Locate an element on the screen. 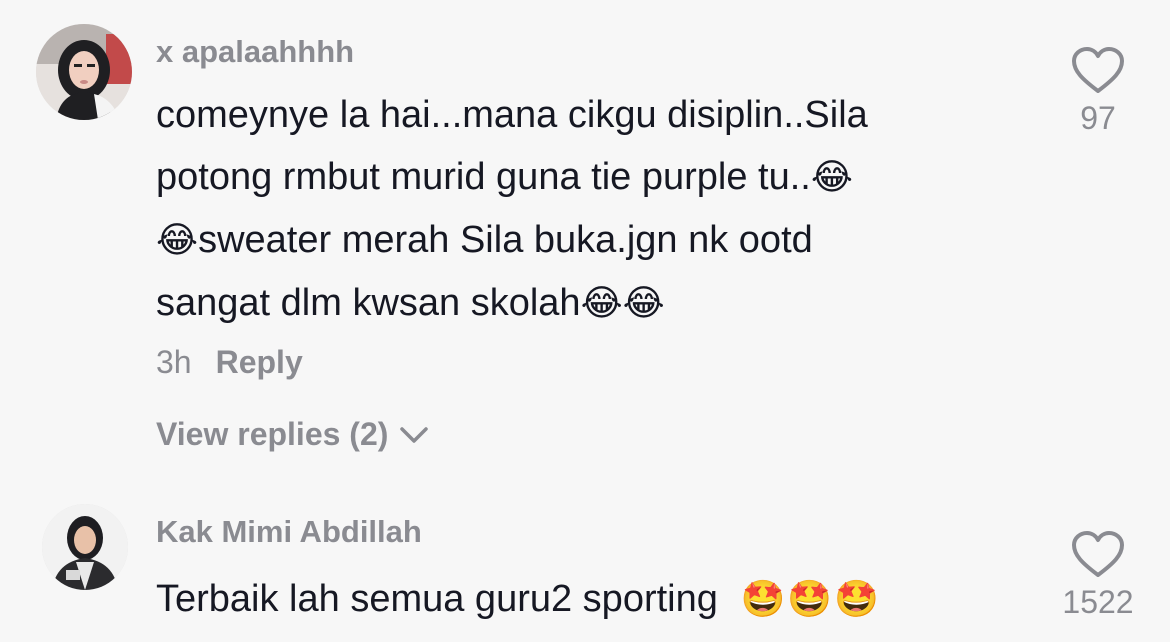 This screenshot has width=1170, height=642. comment-text-line: potong rmbut murid guna tie purple tu..😂 is located at coordinates (512, 177).